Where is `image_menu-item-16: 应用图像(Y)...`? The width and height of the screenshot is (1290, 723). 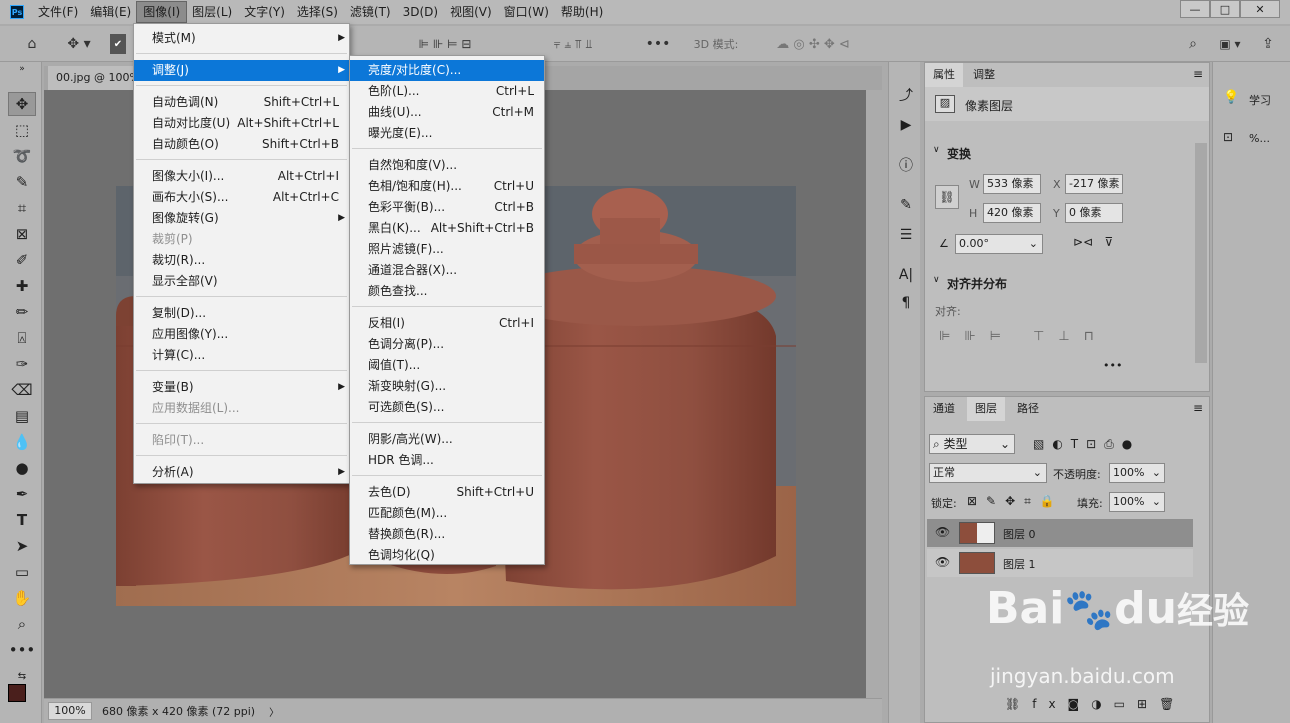
image_menu-item-16: 应用图像(Y)... is located at coordinates (241, 334).